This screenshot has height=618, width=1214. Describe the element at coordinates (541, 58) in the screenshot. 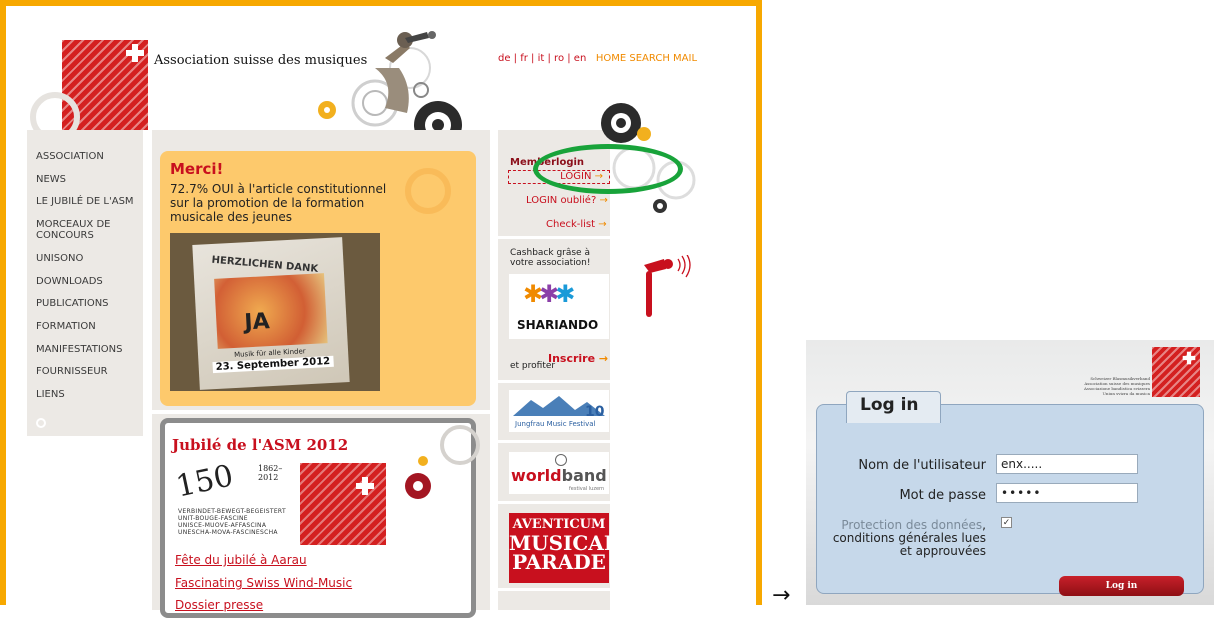

I see `lang-it: it` at that location.